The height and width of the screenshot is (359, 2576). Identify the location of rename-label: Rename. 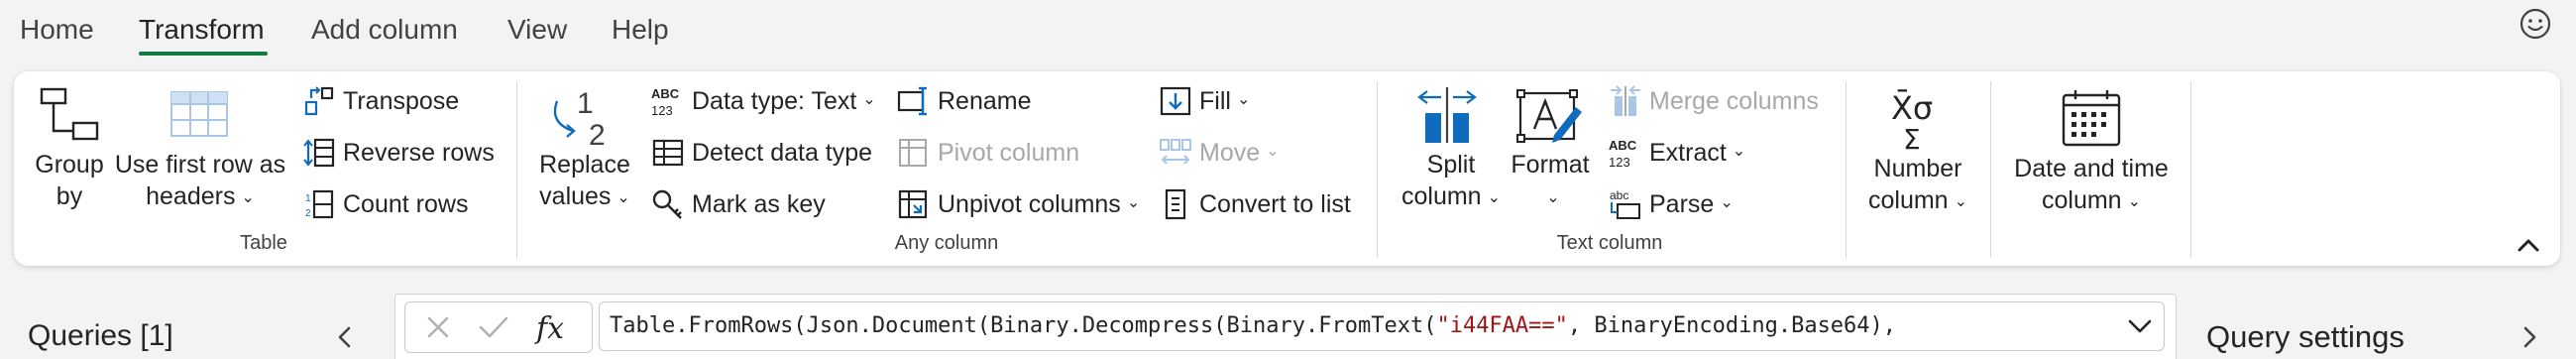
(985, 101).